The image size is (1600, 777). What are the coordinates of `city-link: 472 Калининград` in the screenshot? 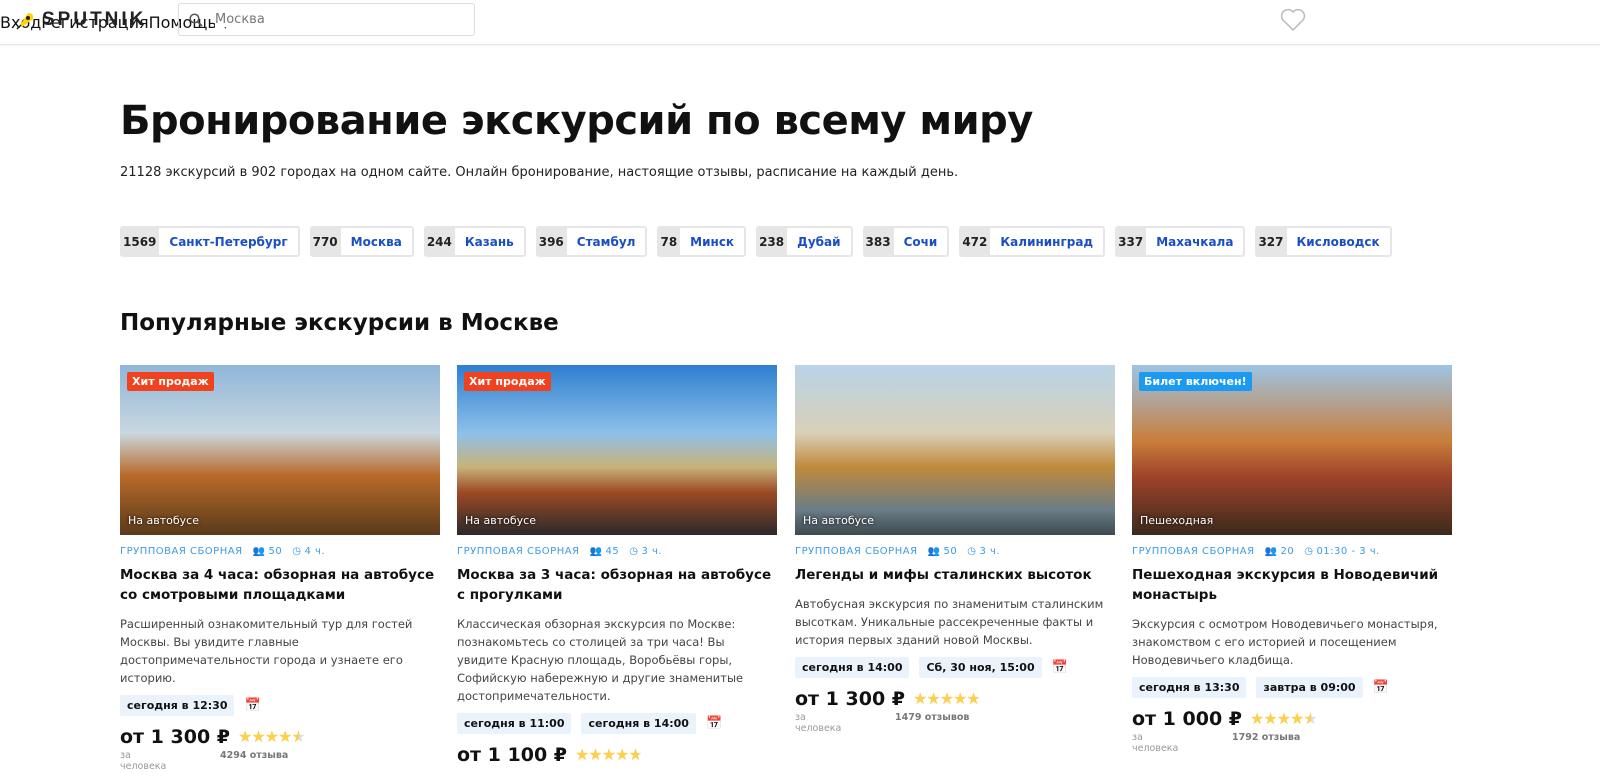 It's located at (1032, 241).